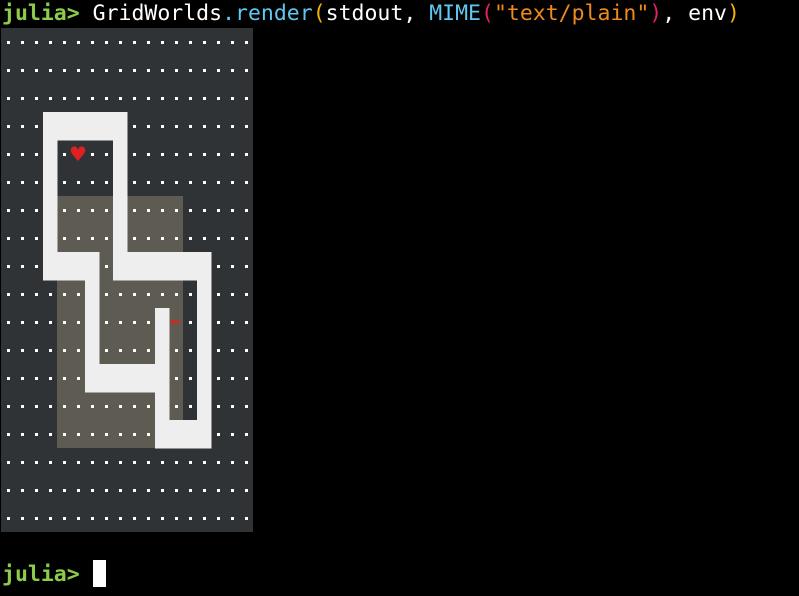 The width and height of the screenshot is (799, 596). What do you see at coordinates (41, 574) in the screenshot?
I see `prompt-2: julia>` at bounding box center [41, 574].